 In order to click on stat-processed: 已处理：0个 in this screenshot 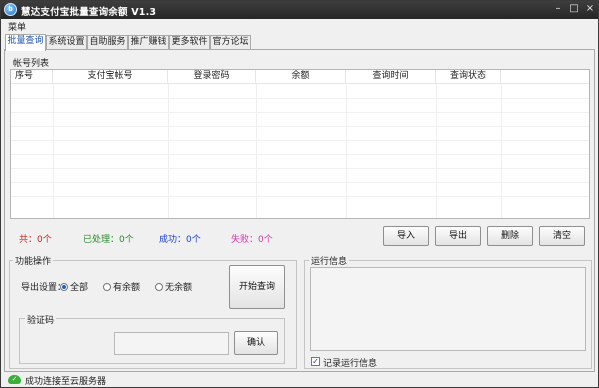, I will do `click(108, 240)`.